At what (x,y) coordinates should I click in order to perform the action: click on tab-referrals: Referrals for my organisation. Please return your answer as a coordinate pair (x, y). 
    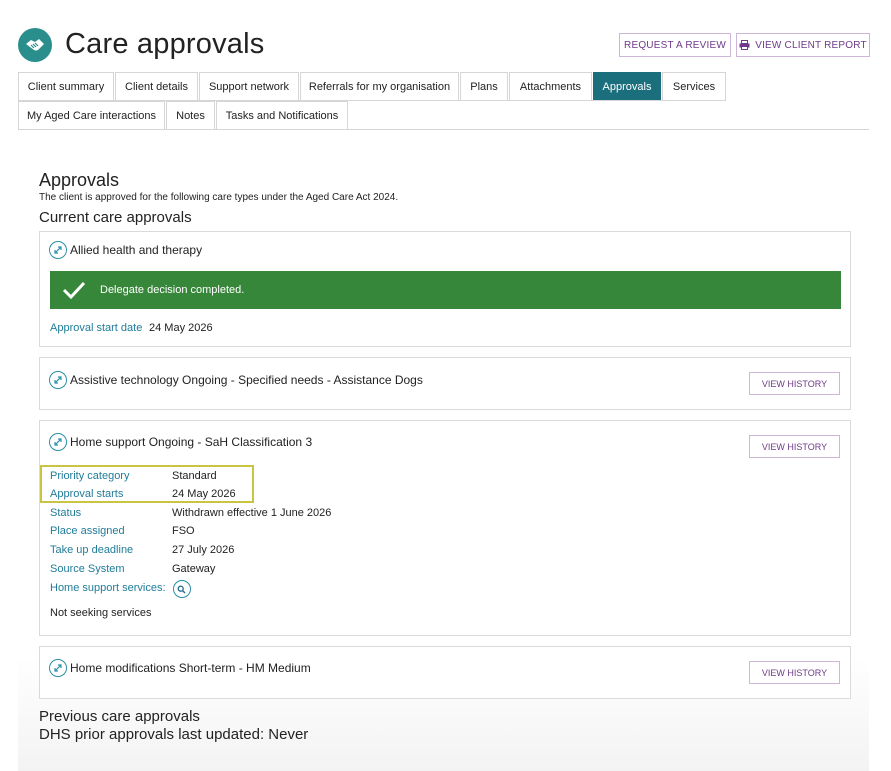
    Looking at the image, I should click on (379, 86).